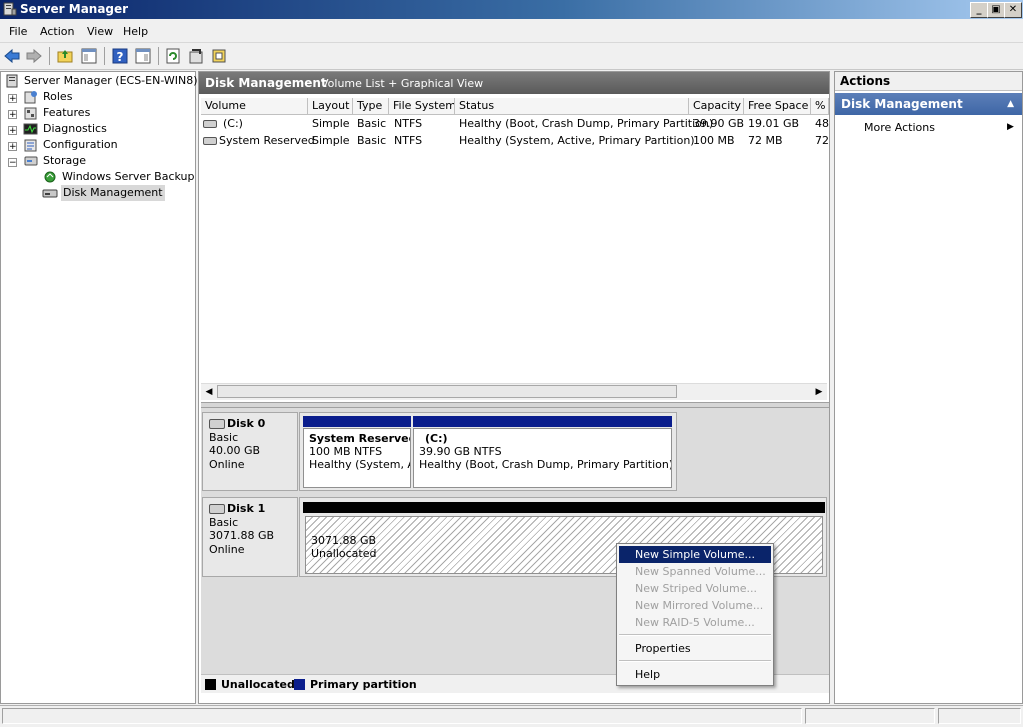 The image size is (1023, 727). I want to click on tree-root: Server Manager (ECS-EN-WIN8), so click(111, 81).